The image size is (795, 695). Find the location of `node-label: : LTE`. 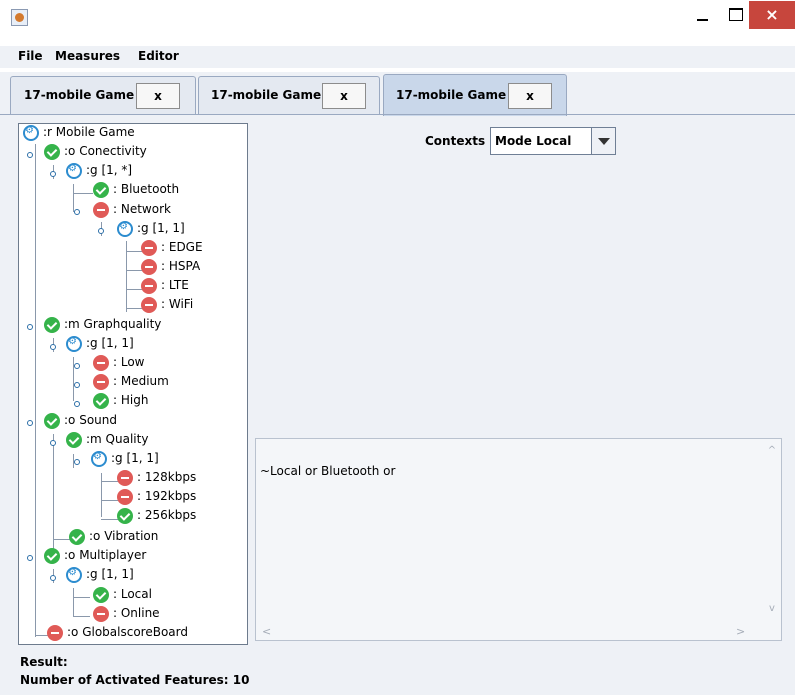

node-label: : LTE is located at coordinates (175, 285).